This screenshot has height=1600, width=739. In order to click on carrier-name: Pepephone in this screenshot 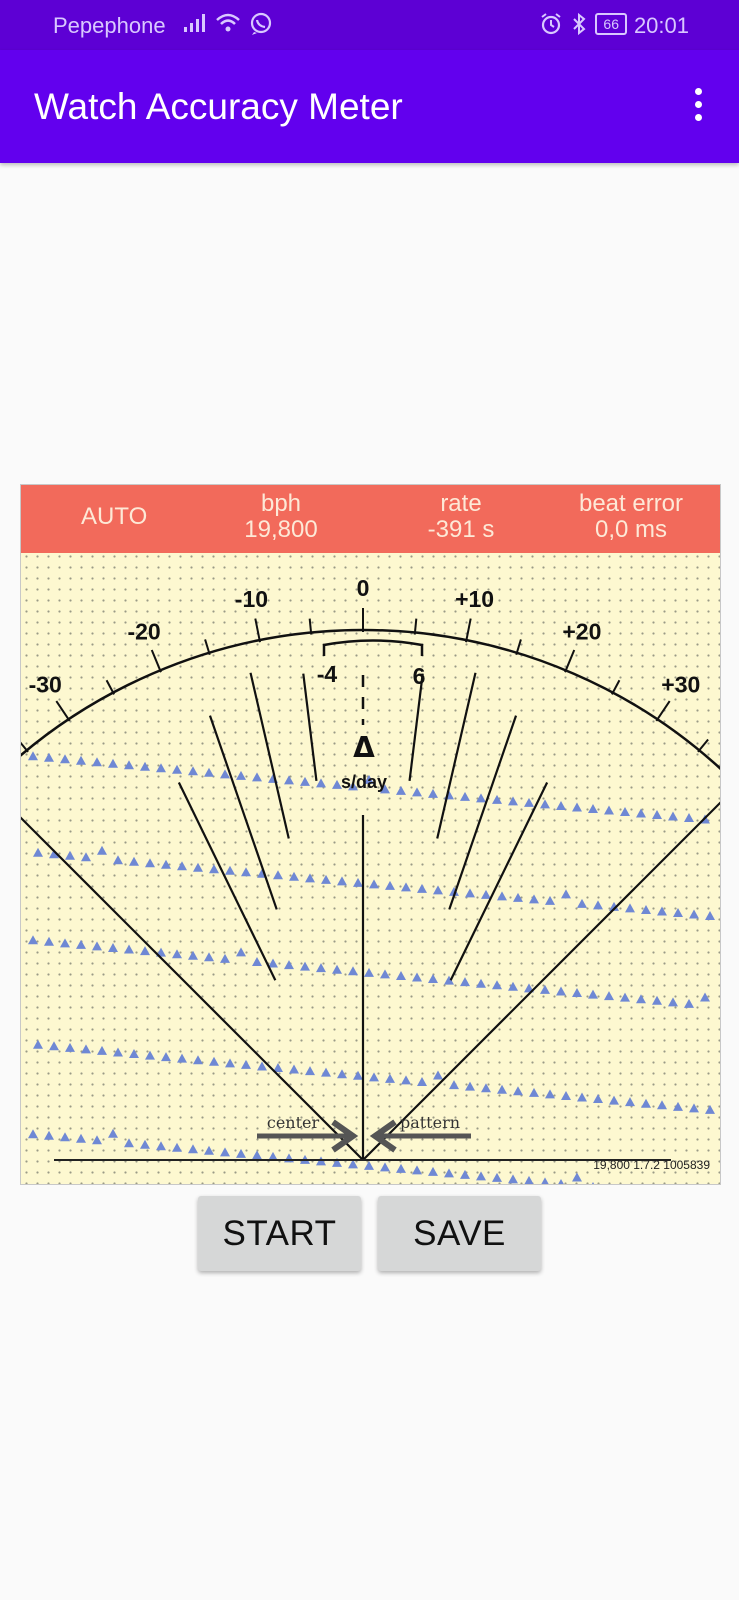, I will do `click(109, 25)`.